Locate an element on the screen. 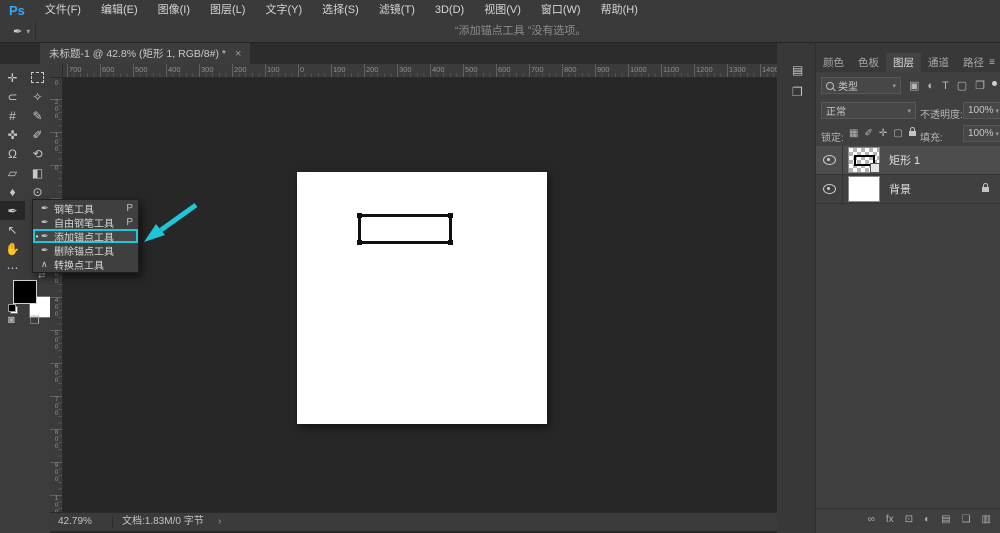 This screenshot has width=1000, height=533. new-adjustment-layer-icon: ◐ is located at coordinates (927, 519).